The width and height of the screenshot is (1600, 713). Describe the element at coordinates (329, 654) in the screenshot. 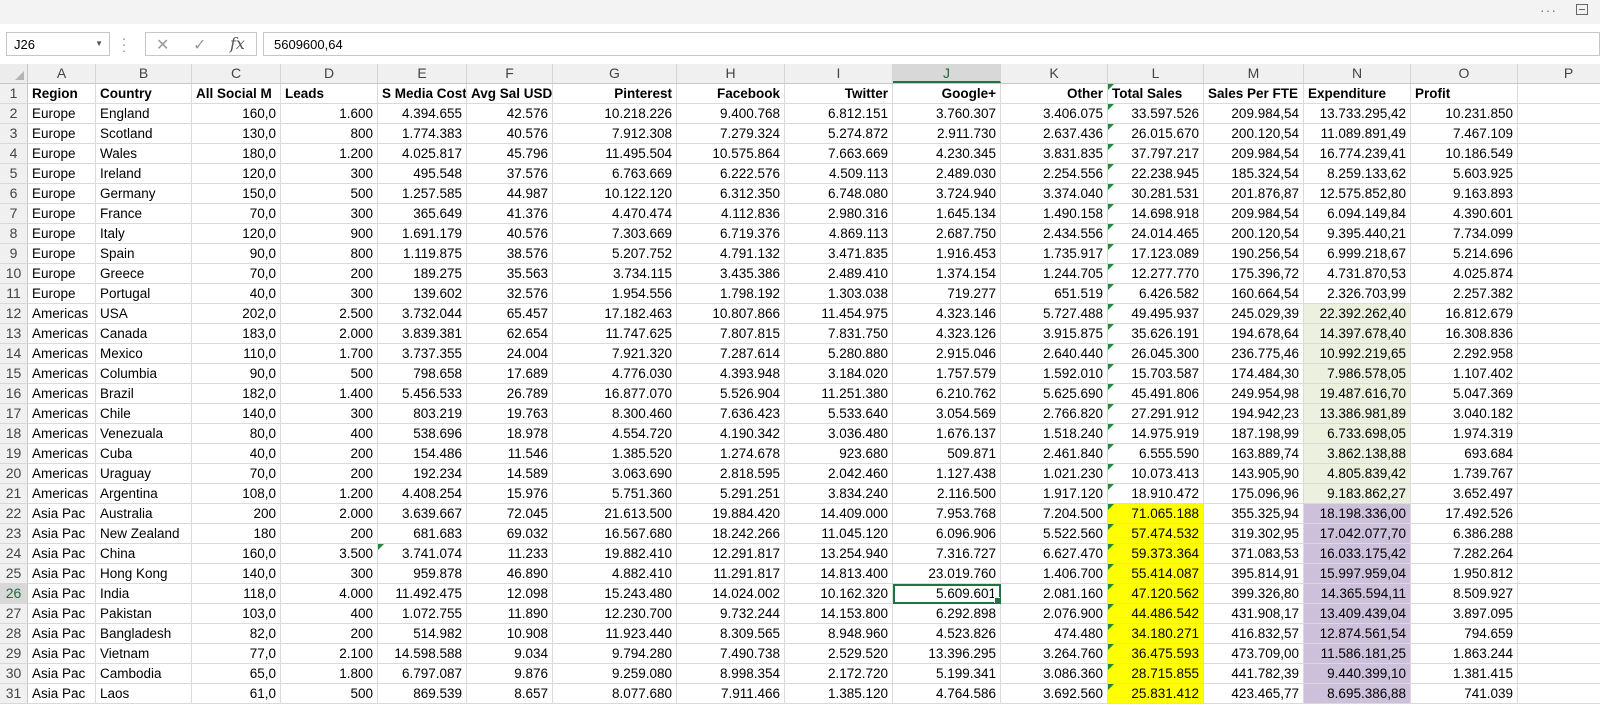

I see `cell-d: 2.100` at that location.